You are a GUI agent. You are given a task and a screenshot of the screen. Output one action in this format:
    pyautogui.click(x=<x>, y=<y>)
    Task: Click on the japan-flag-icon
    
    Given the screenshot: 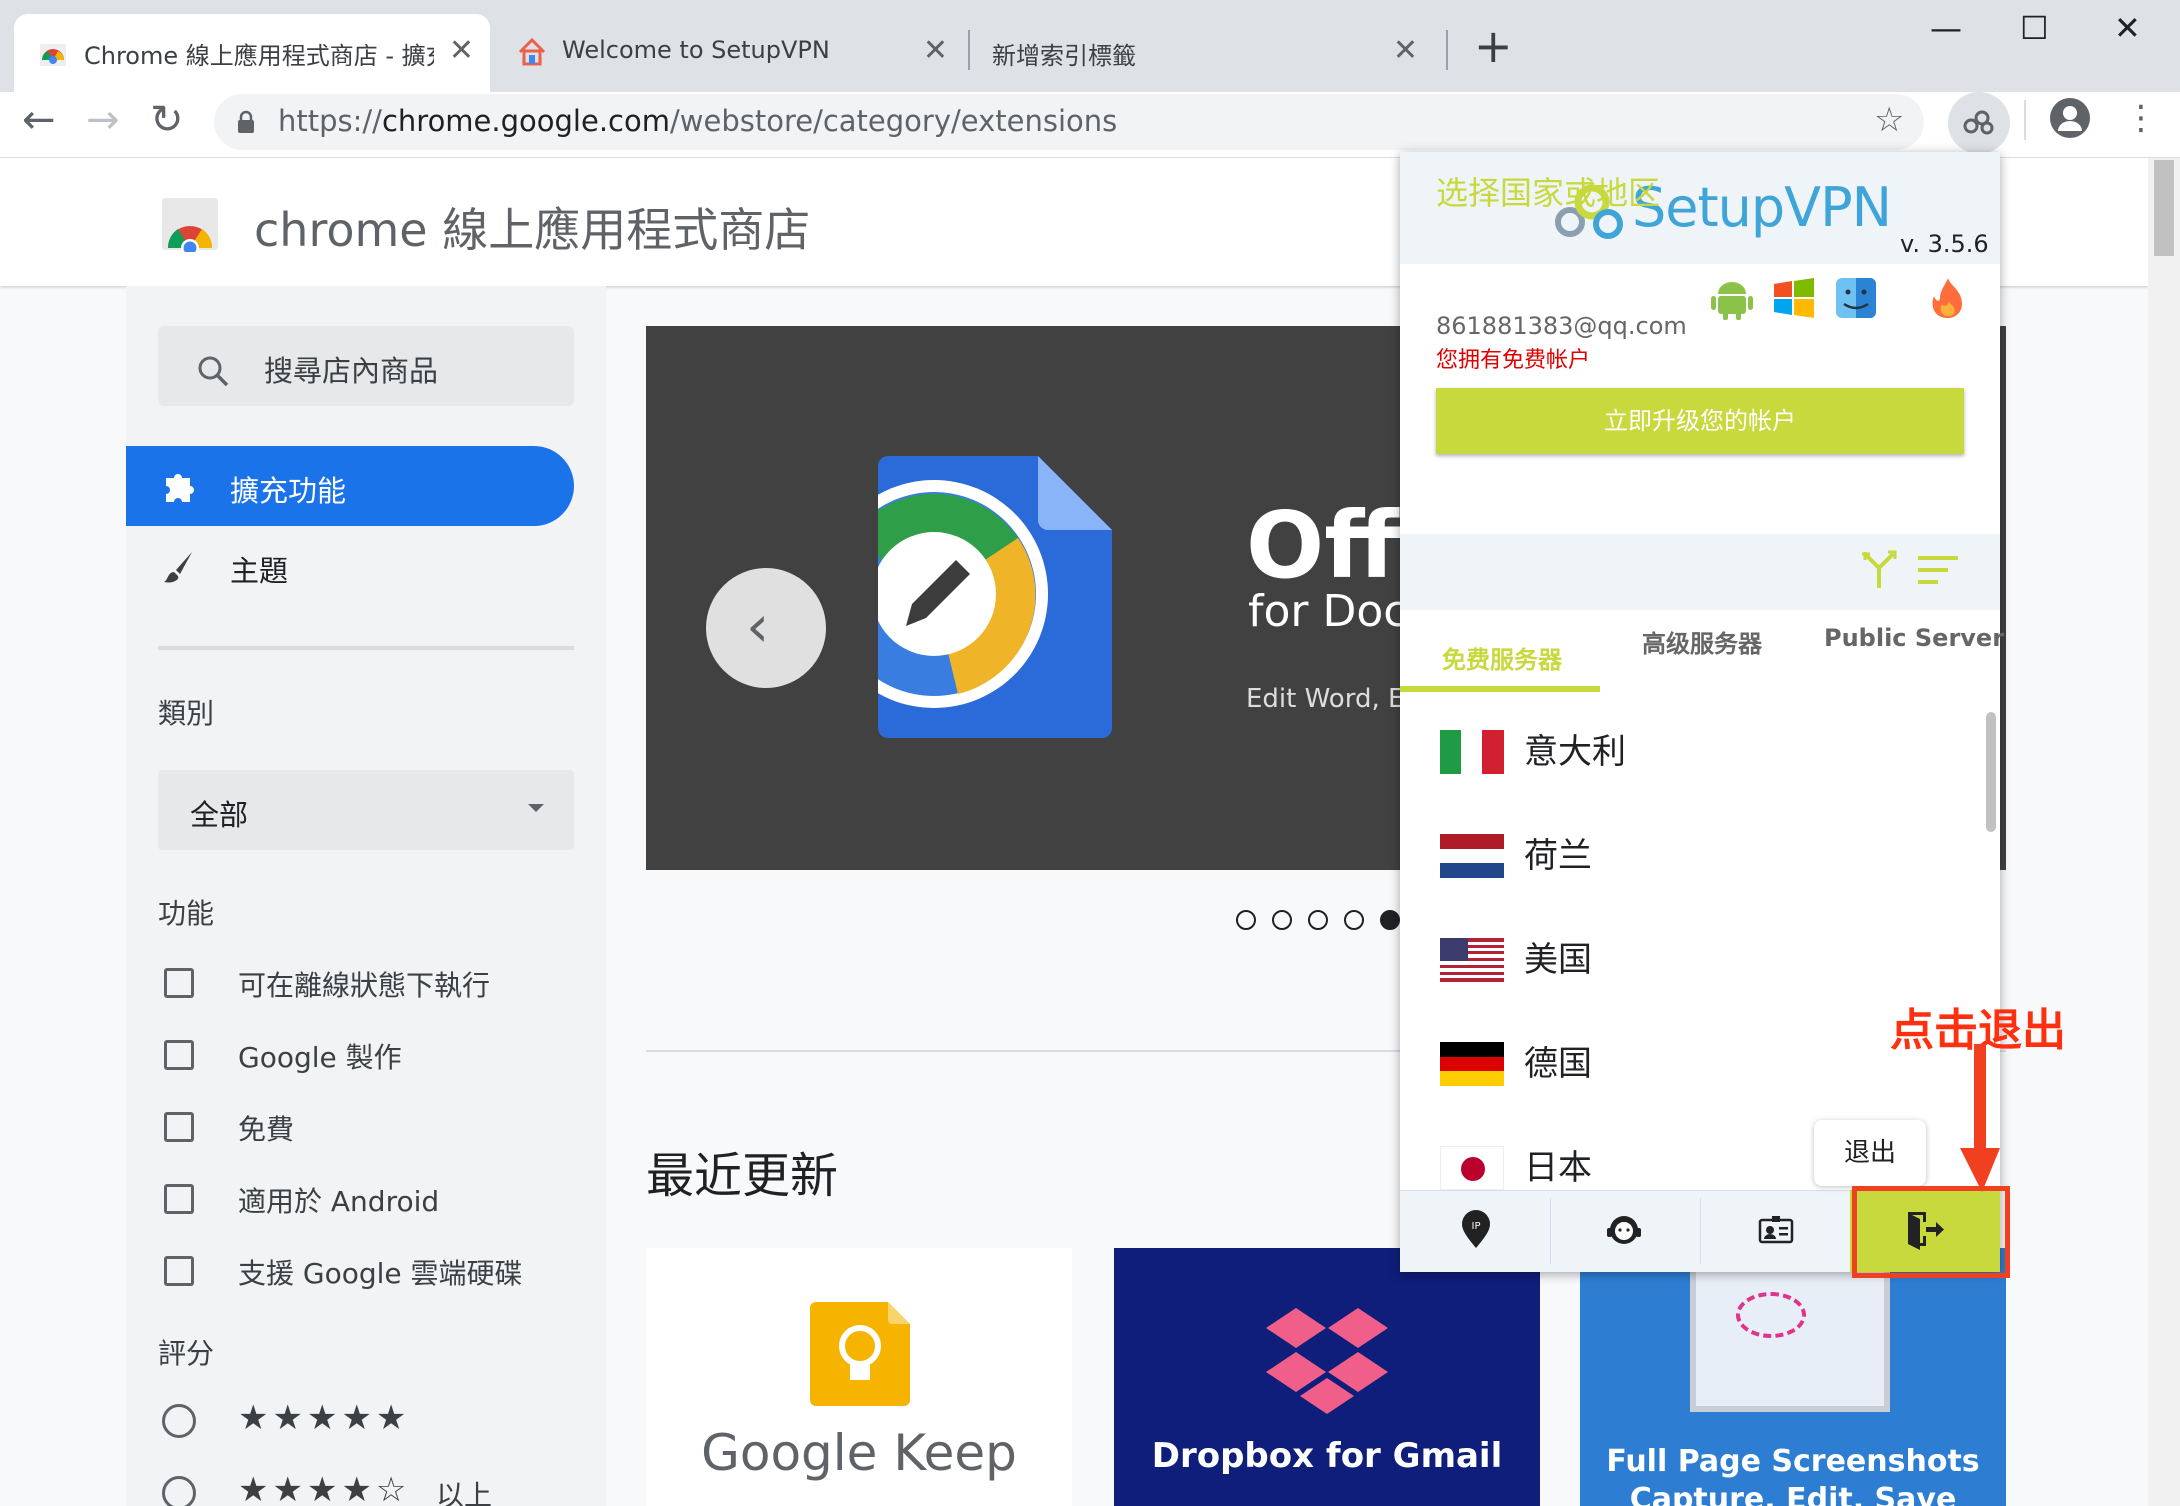 What is the action you would take?
    pyautogui.click(x=1472, y=1168)
    